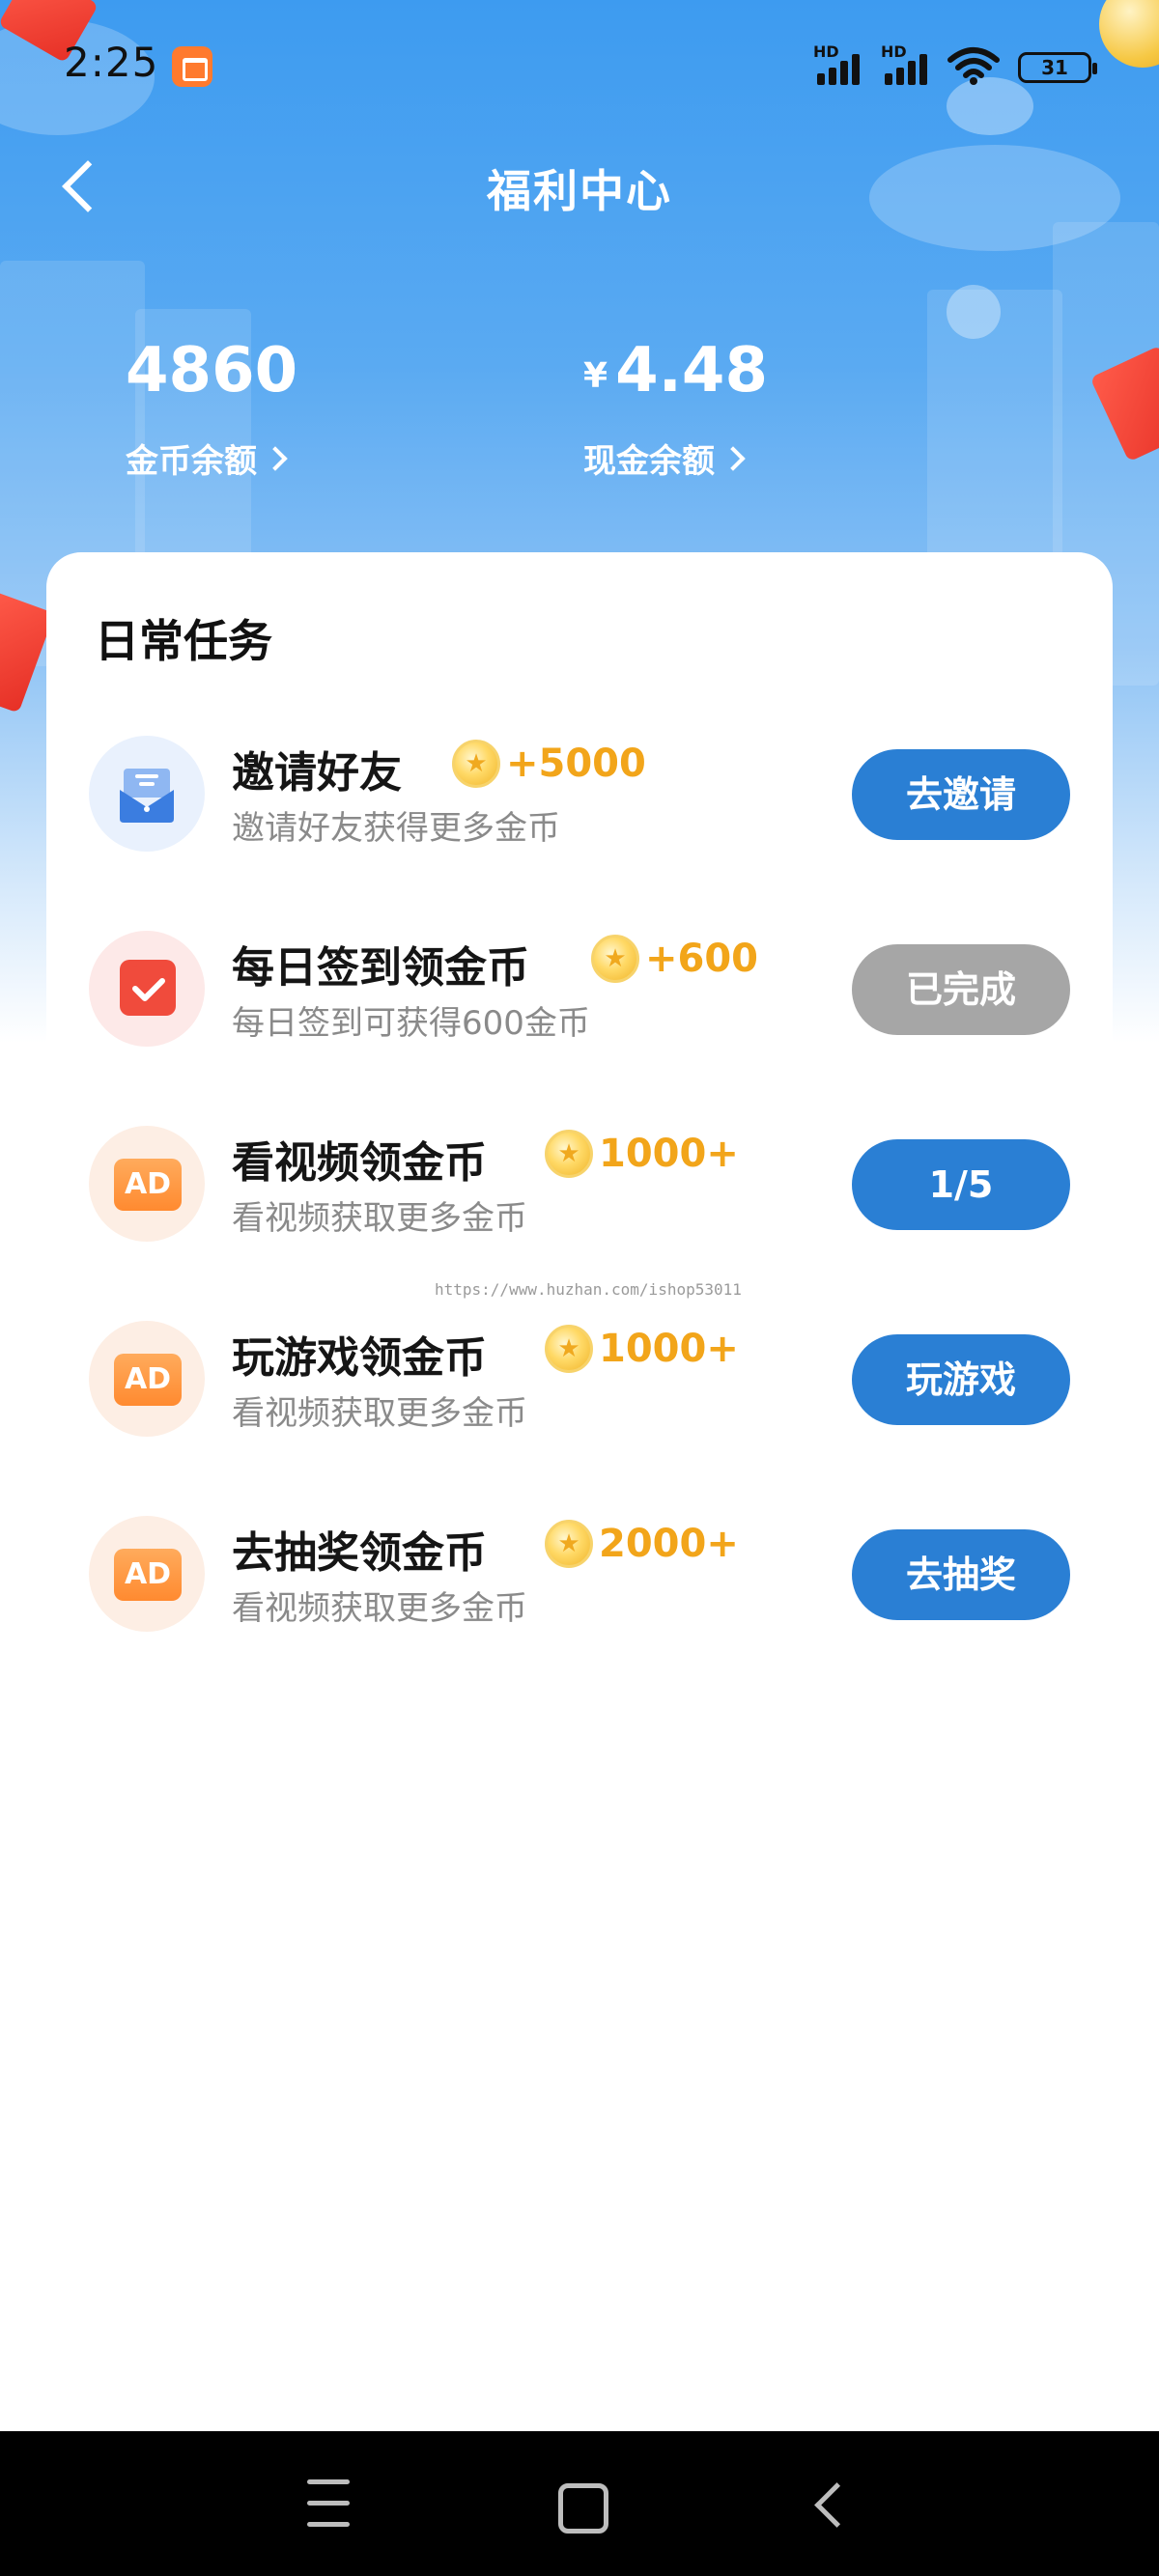  Describe the element at coordinates (360, 1553) in the screenshot. I see `task-name: 去抽奖领金币` at that location.